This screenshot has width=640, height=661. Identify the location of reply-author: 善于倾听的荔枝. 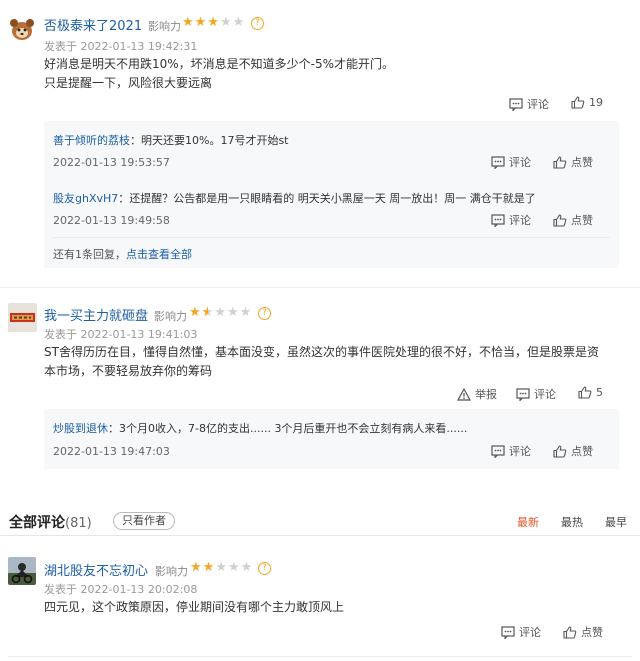
(91, 140).